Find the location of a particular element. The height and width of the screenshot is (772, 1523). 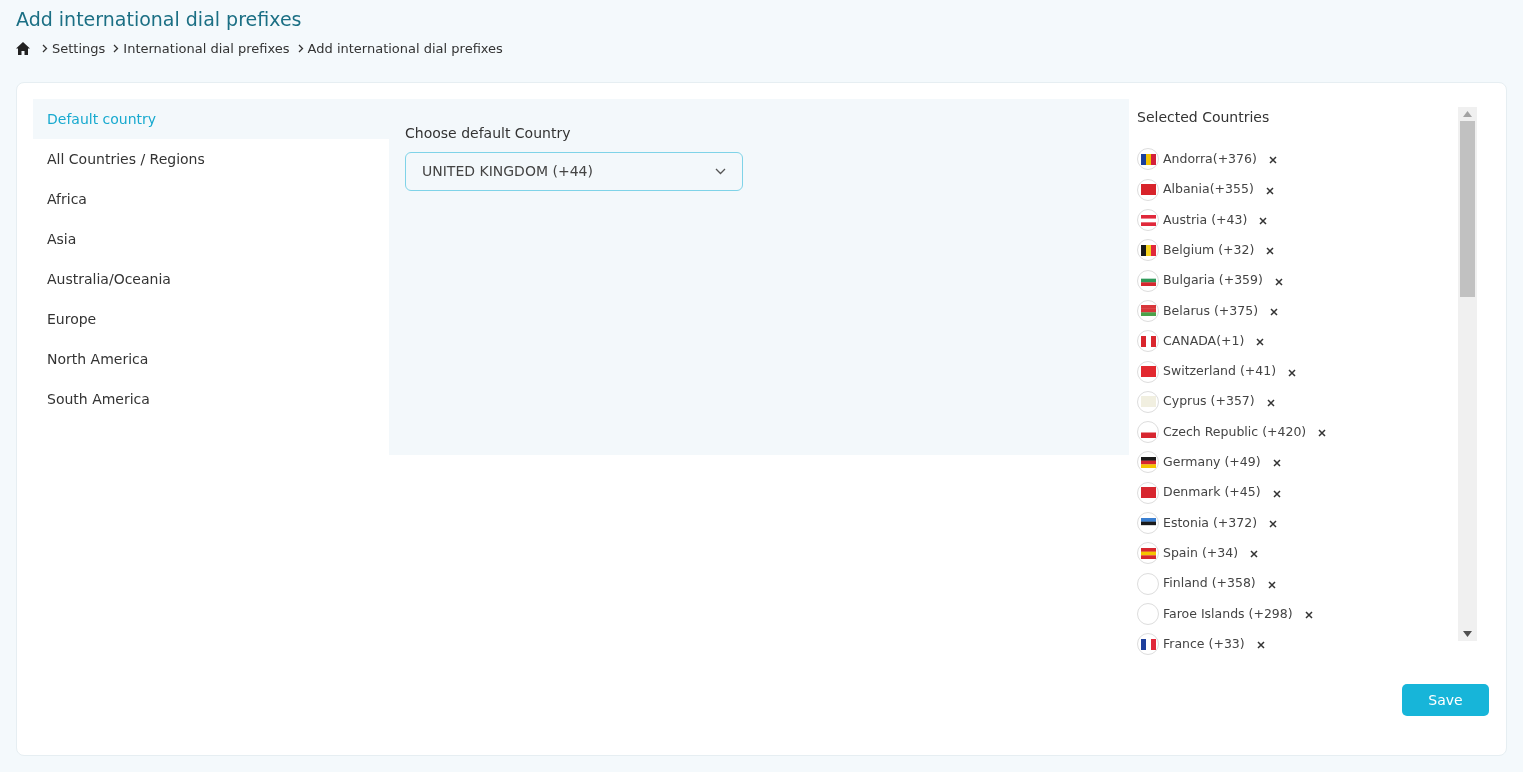

sidebar-item: South America is located at coordinates (211, 399).